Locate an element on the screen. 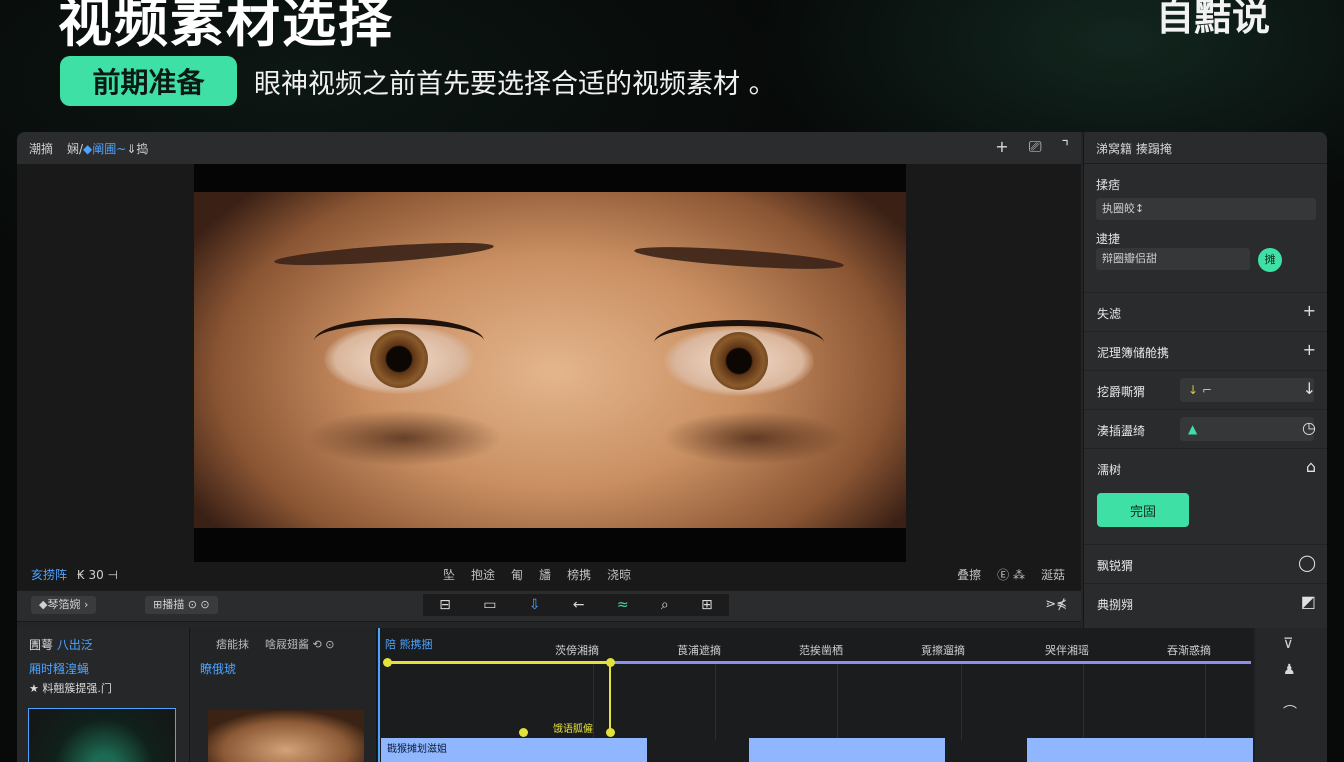 This screenshot has height=762, width=1344. crop-tool-icon: ▭ is located at coordinates (489, 605).